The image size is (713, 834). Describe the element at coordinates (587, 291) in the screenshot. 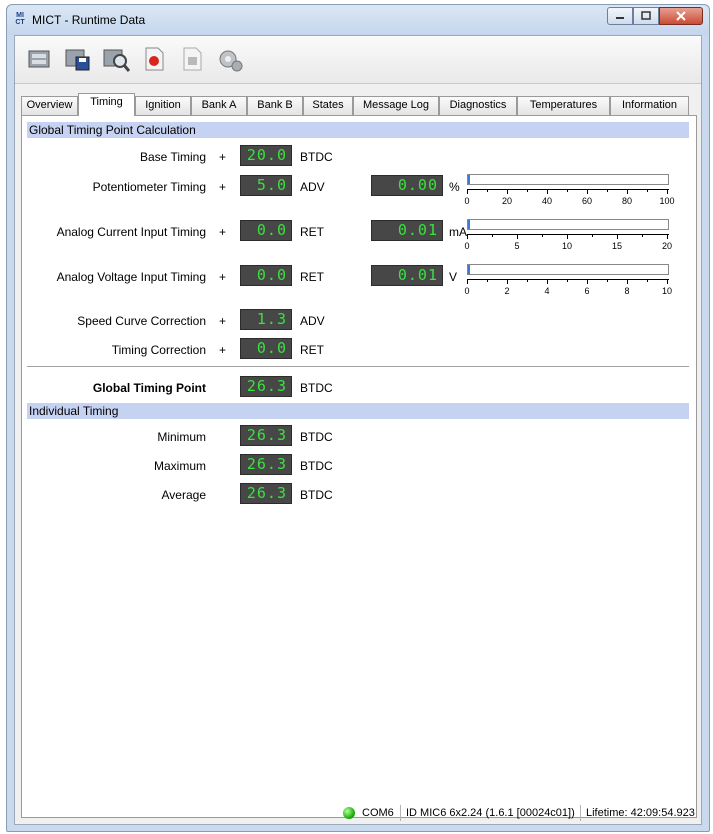

I see `voltage-scale-tick-label: 6` at that location.